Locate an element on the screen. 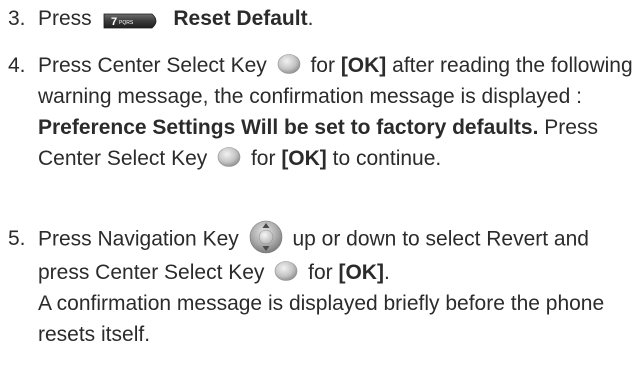 The width and height of the screenshot is (635, 365). step-body: Press 7 PQRS Reset Default. is located at coordinates (335, 18).